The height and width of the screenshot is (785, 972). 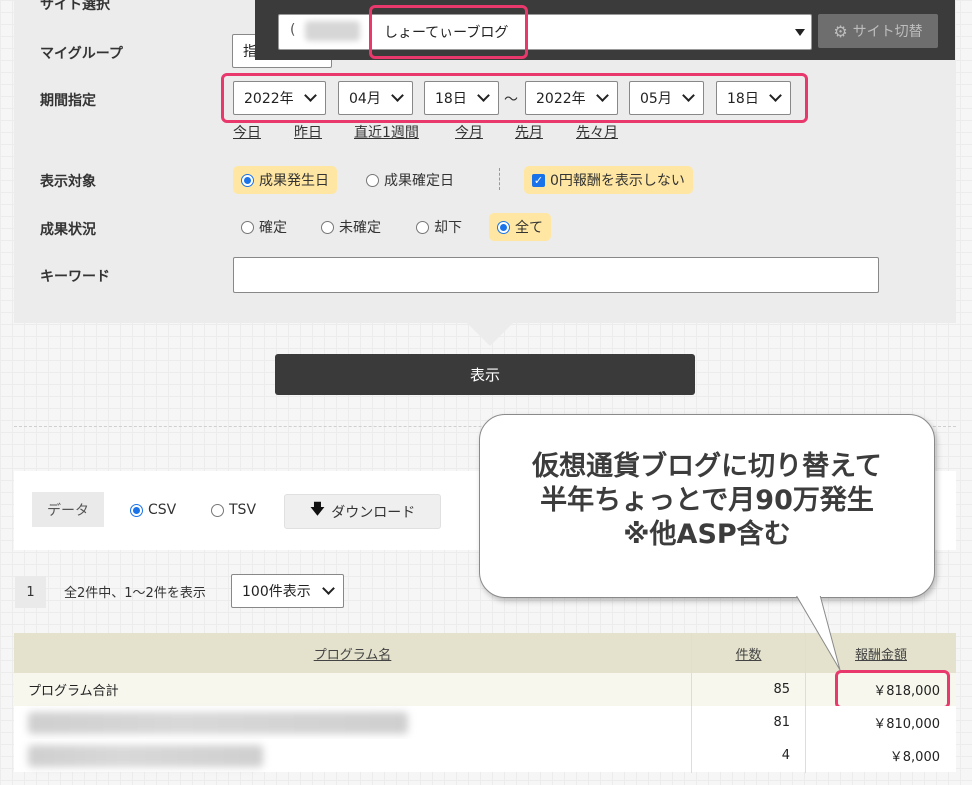 I want to click on quick-link-last-month: 先月, so click(x=529, y=132).